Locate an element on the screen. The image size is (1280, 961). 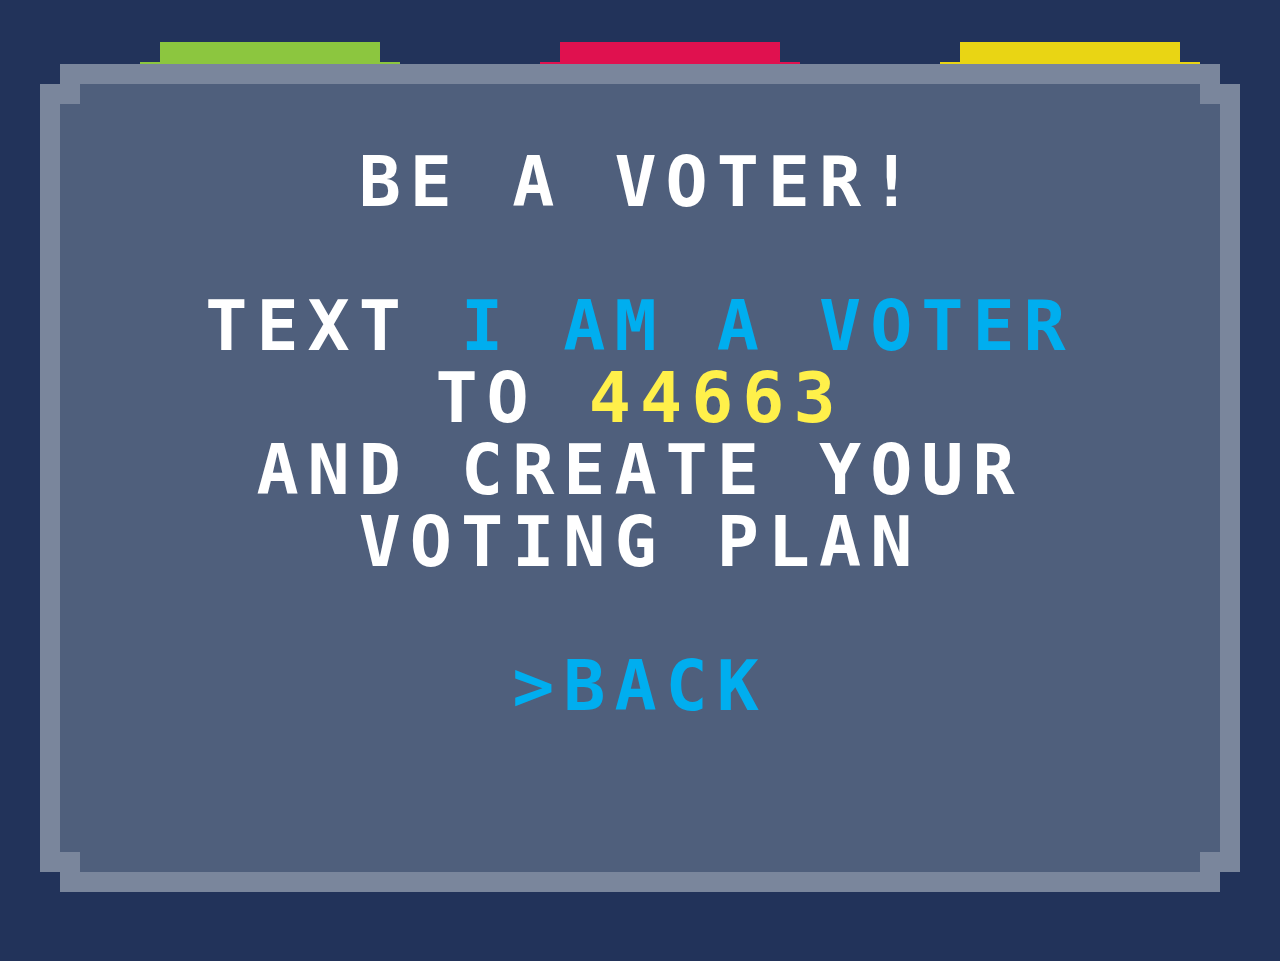
message-line: TO 44663 is located at coordinates (640, 398).